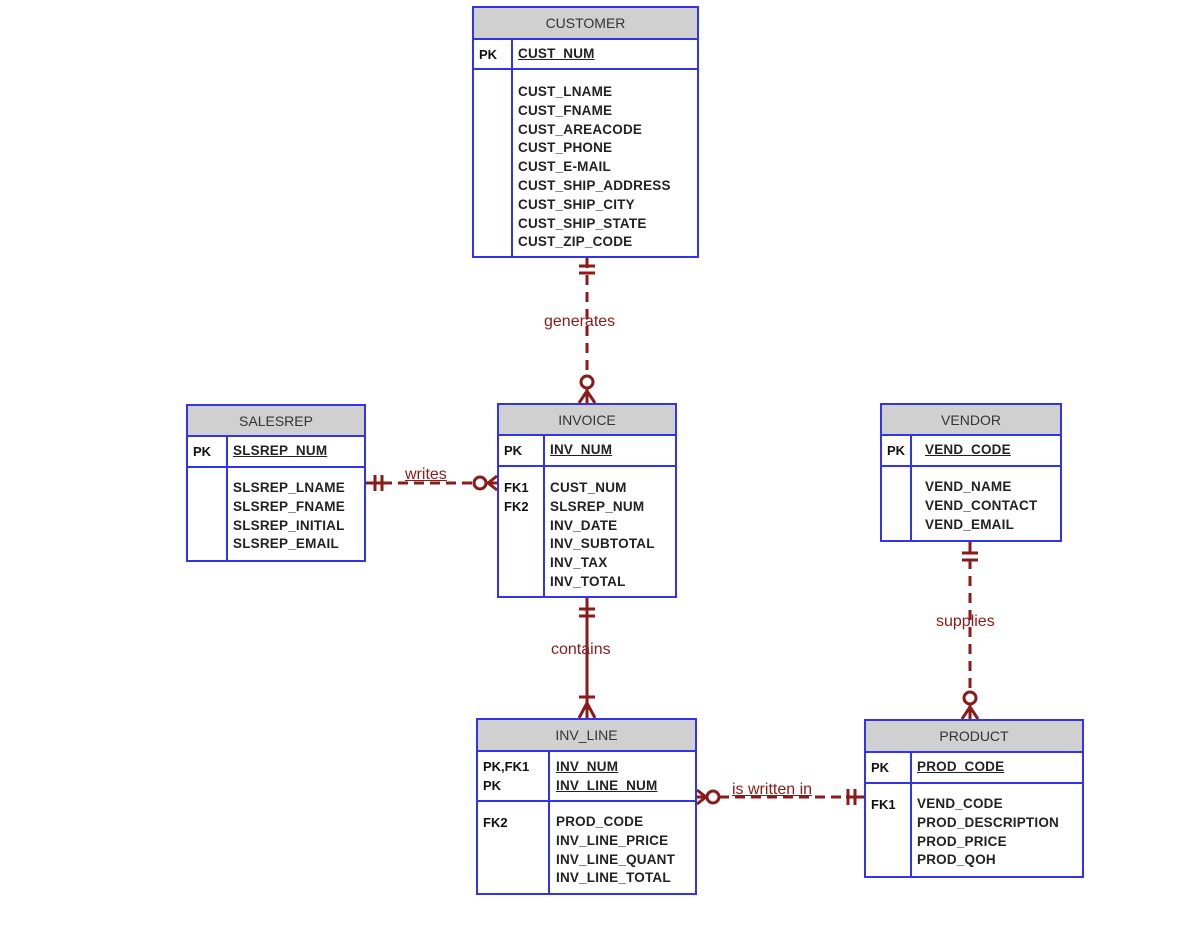  What do you see at coordinates (289, 506) in the screenshot?
I see `attribute: SLSREP_FNAME` at bounding box center [289, 506].